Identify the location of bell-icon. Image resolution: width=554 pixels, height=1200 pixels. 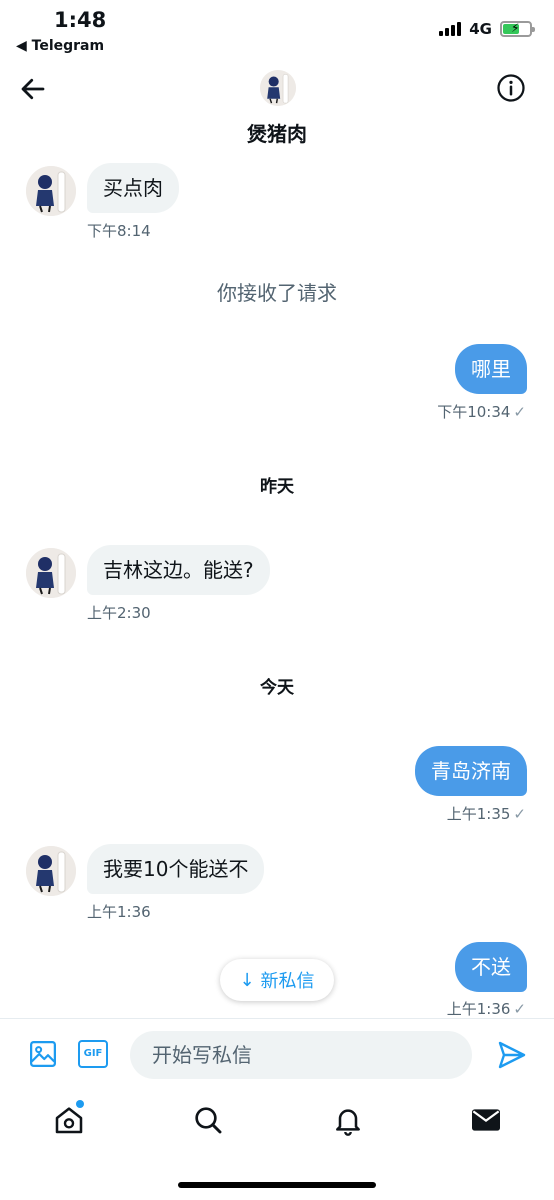
(348, 1120).